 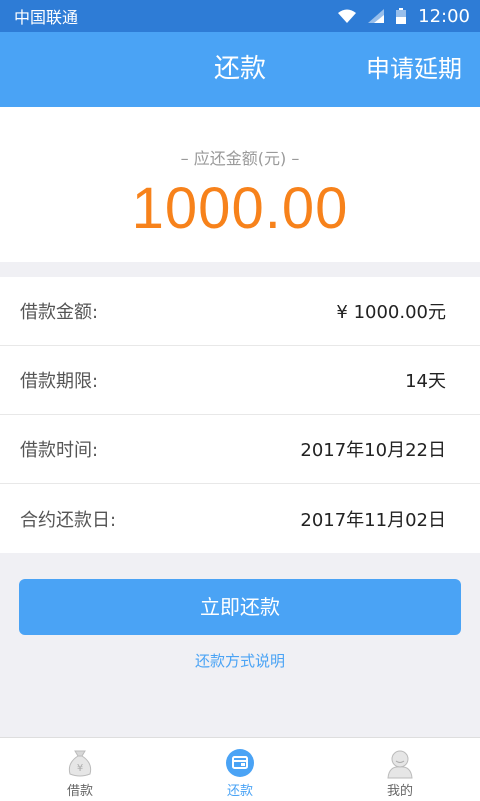 I want to click on clock: 12:00, so click(x=444, y=16).